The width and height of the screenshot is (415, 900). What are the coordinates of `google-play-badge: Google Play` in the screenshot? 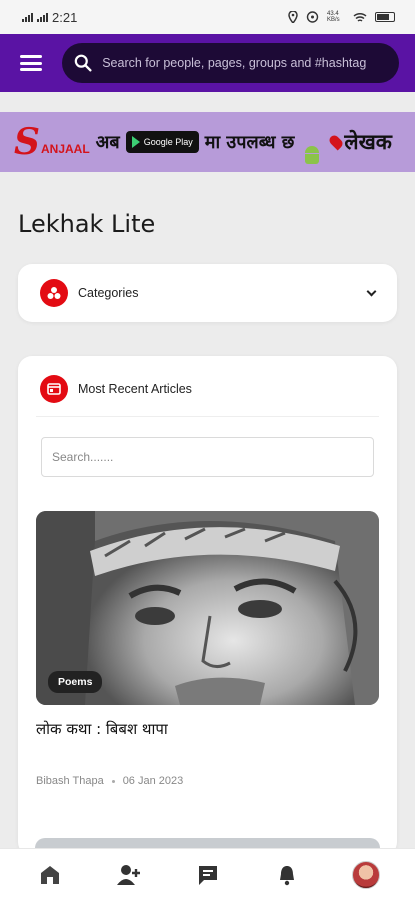 It's located at (162, 142).